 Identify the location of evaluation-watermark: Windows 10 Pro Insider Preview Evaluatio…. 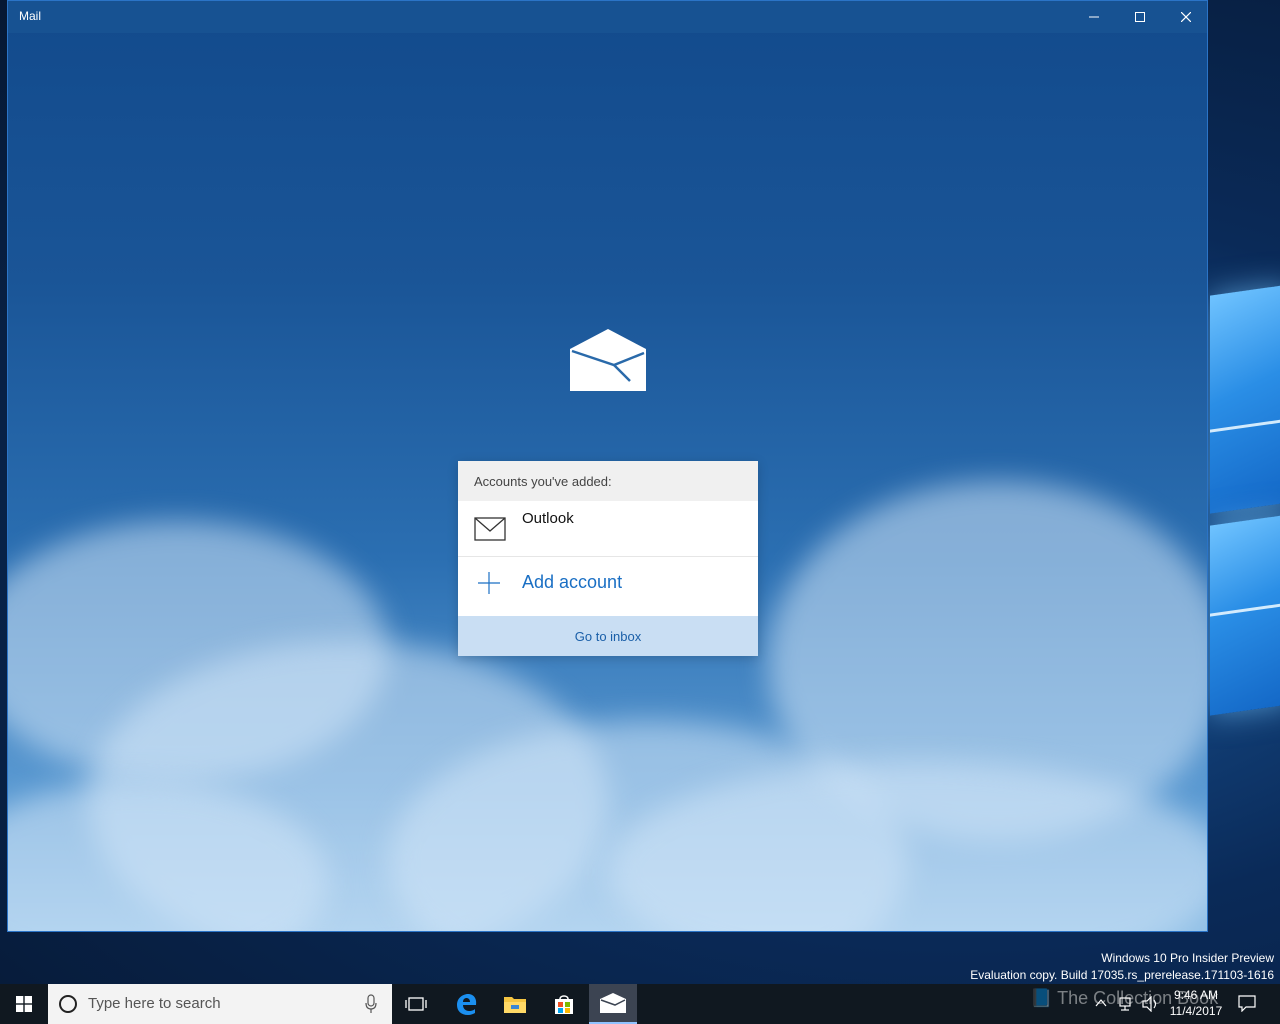
(1122, 967).